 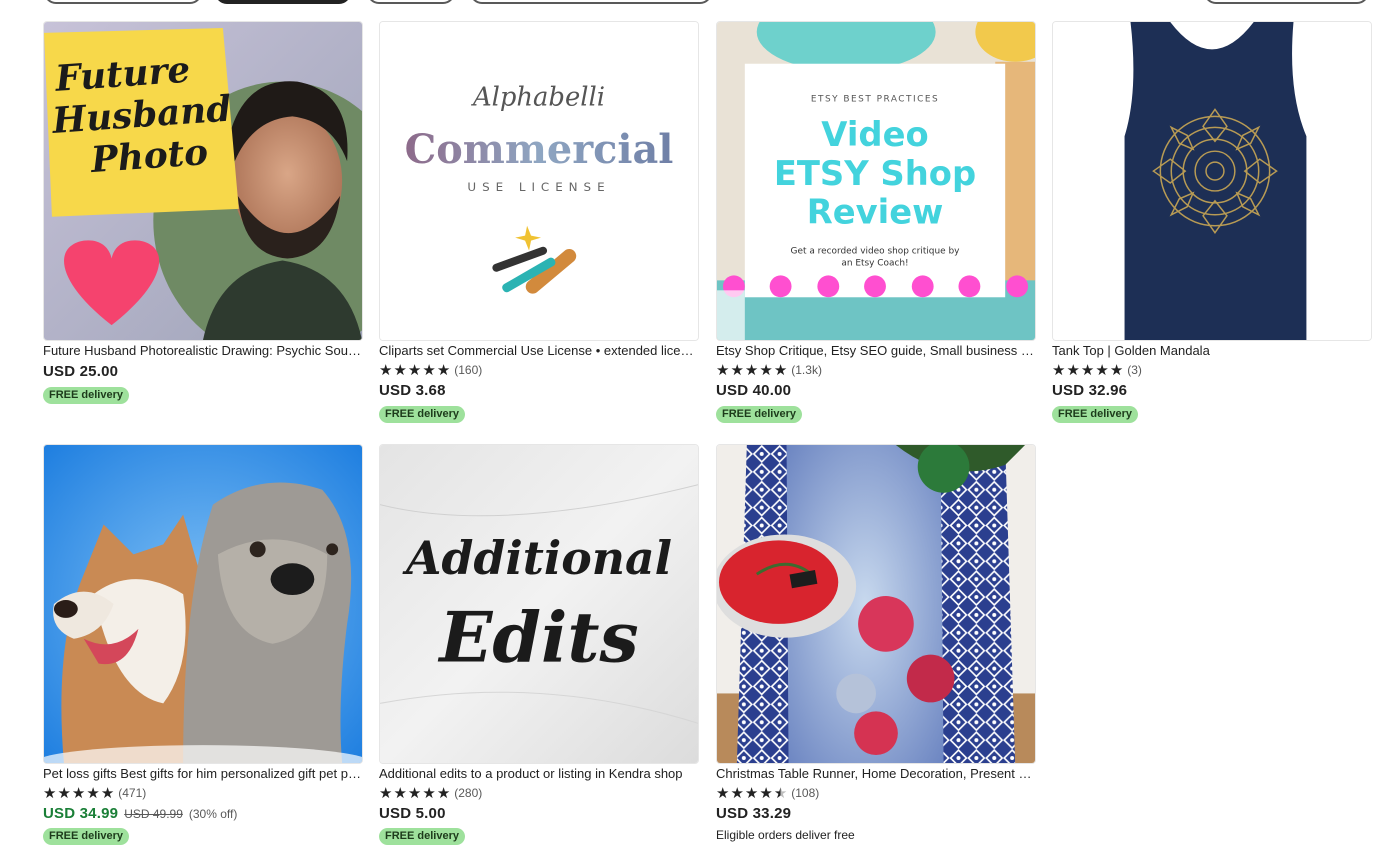 I want to click on listing-price: USD 5.00, so click(x=412, y=813).